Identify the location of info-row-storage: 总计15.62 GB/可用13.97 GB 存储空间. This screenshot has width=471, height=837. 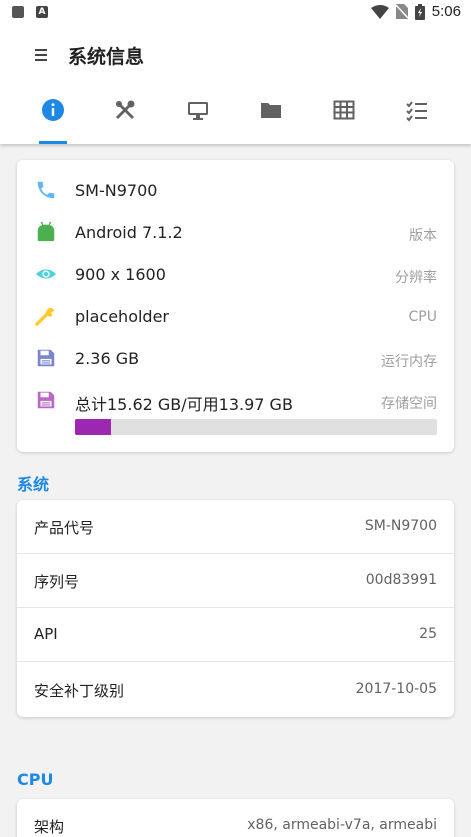
(235, 400).